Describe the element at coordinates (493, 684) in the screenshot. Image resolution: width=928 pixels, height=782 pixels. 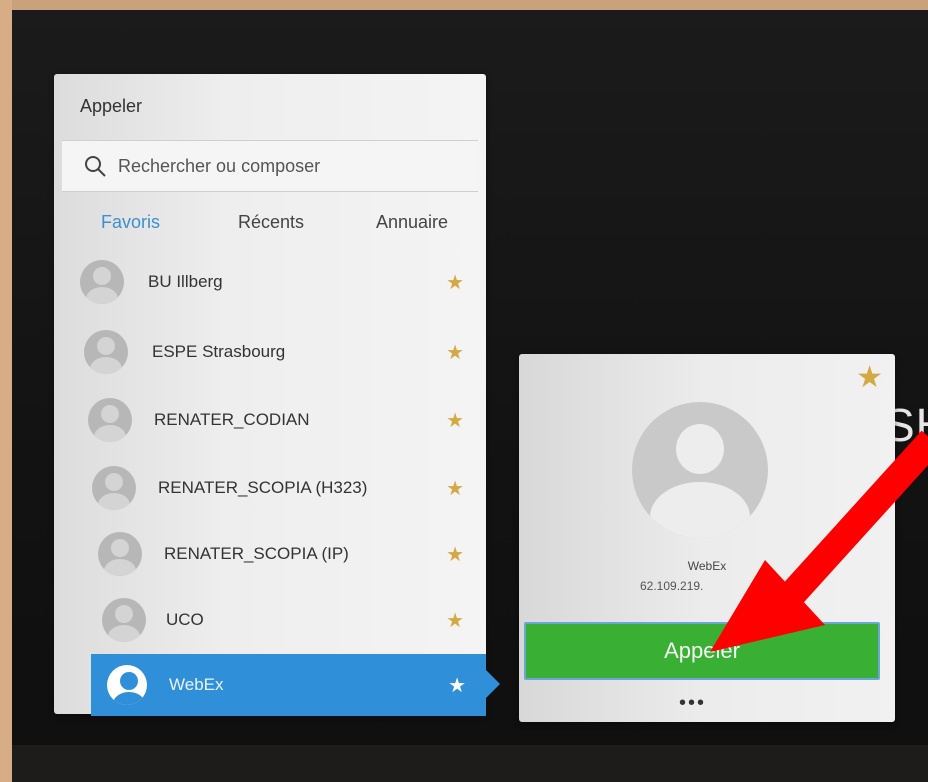
I see `selection-pointer` at that location.